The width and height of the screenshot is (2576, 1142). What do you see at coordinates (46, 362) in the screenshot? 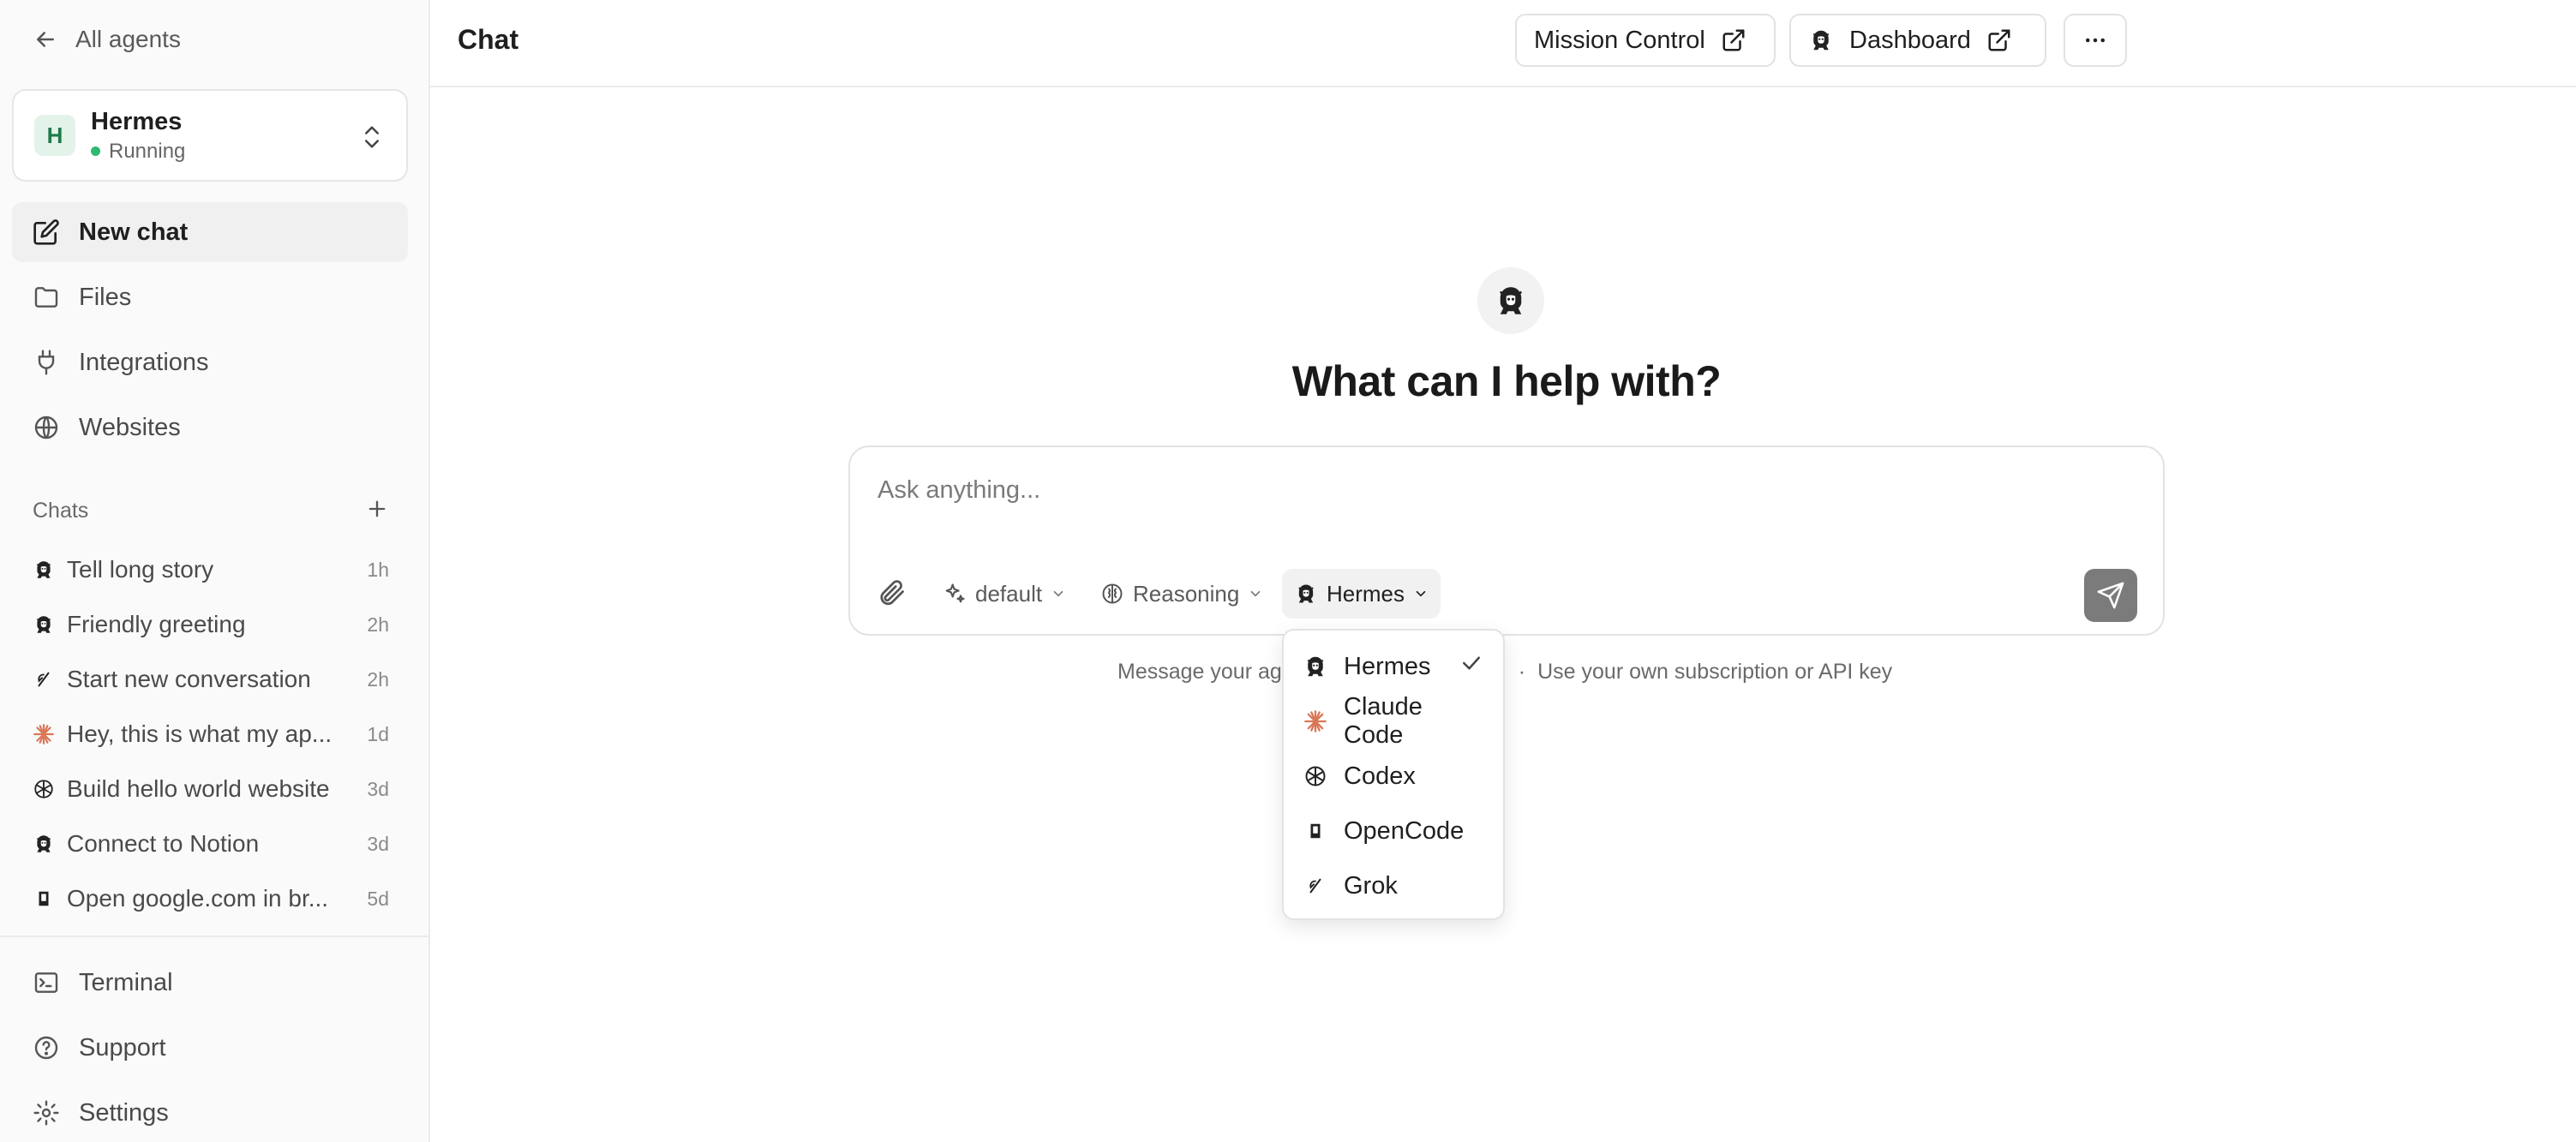
I see `plug-icon` at bounding box center [46, 362].